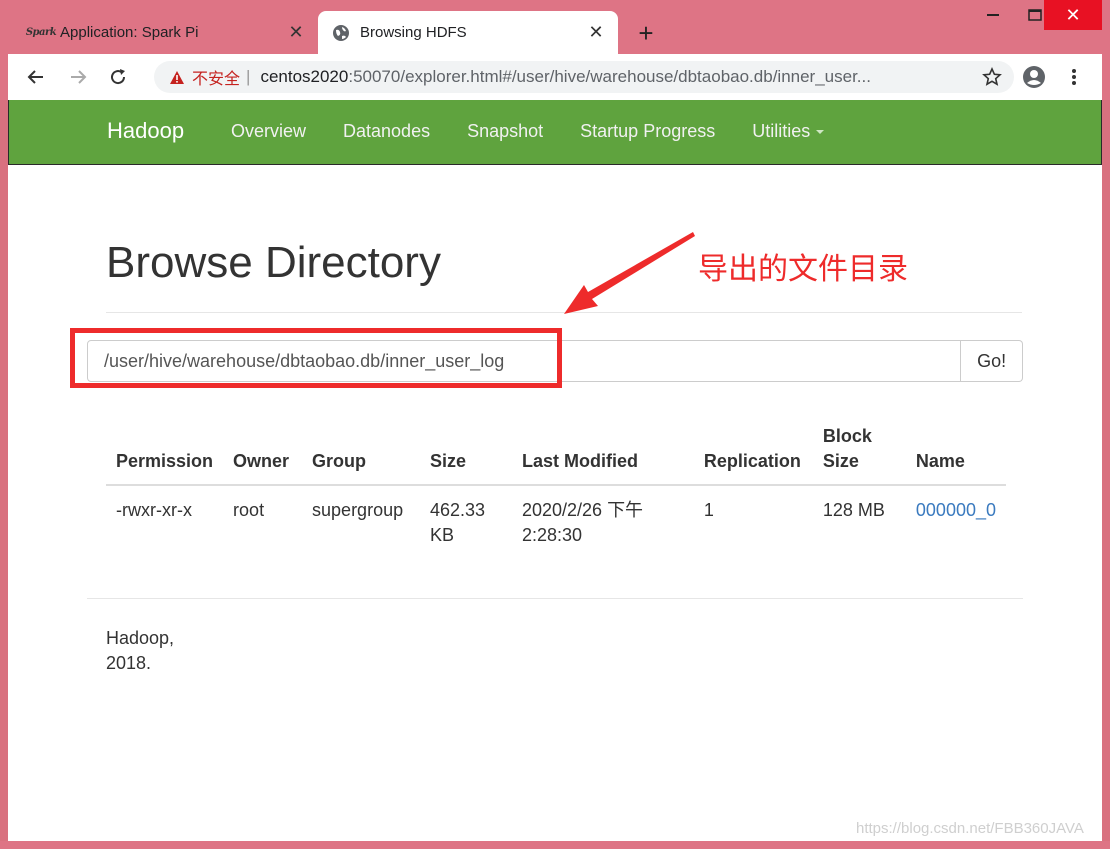 This screenshot has width=1110, height=849. I want to click on watermark: https://blog.csdn.net/FBB360JAVA, so click(970, 828).